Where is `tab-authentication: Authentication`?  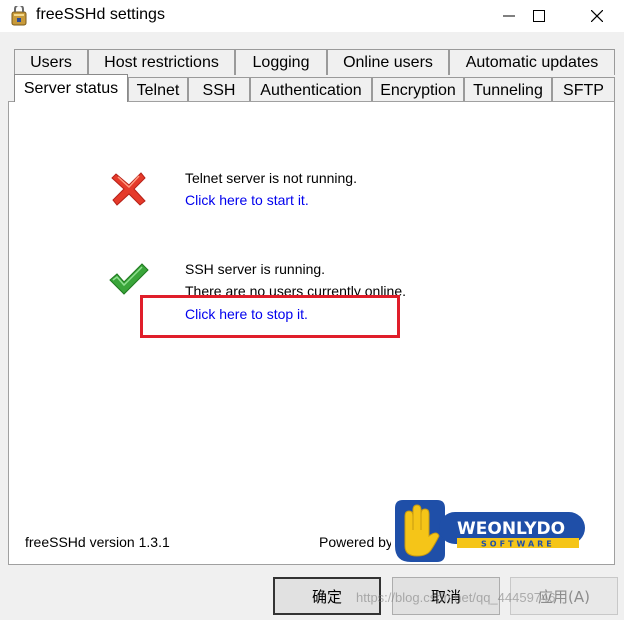 tab-authentication: Authentication is located at coordinates (311, 90).